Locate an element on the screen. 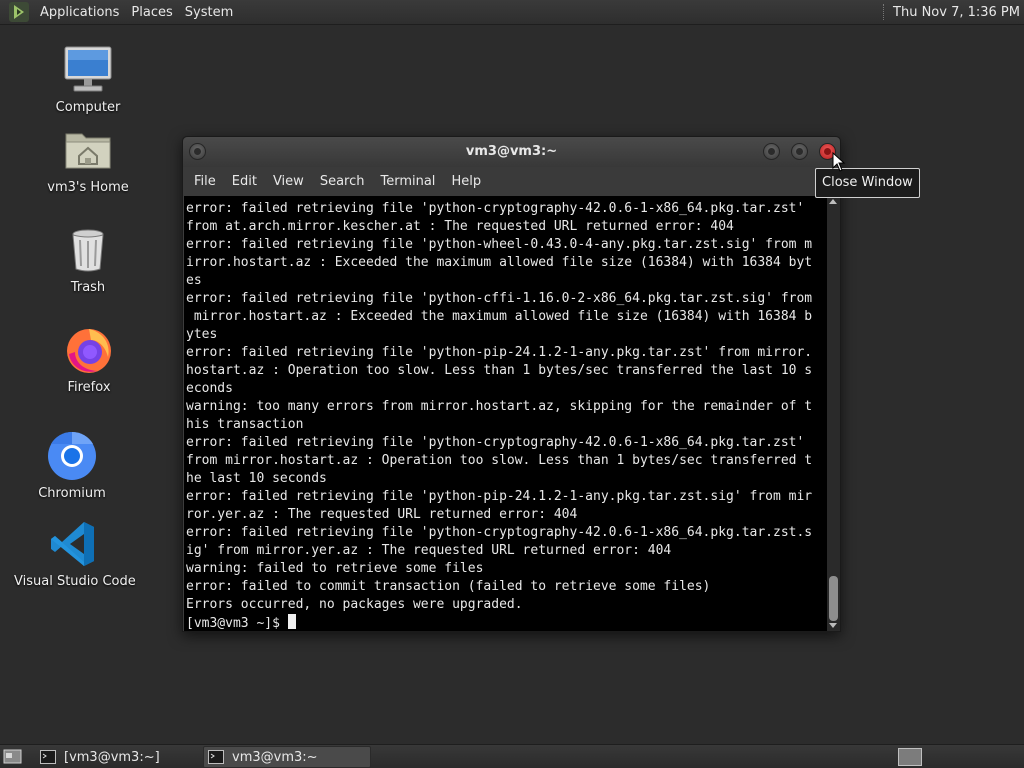 The image size is (1024, 768). desktop-icon-chromium: Chromium is located at coordinates (72, 465).